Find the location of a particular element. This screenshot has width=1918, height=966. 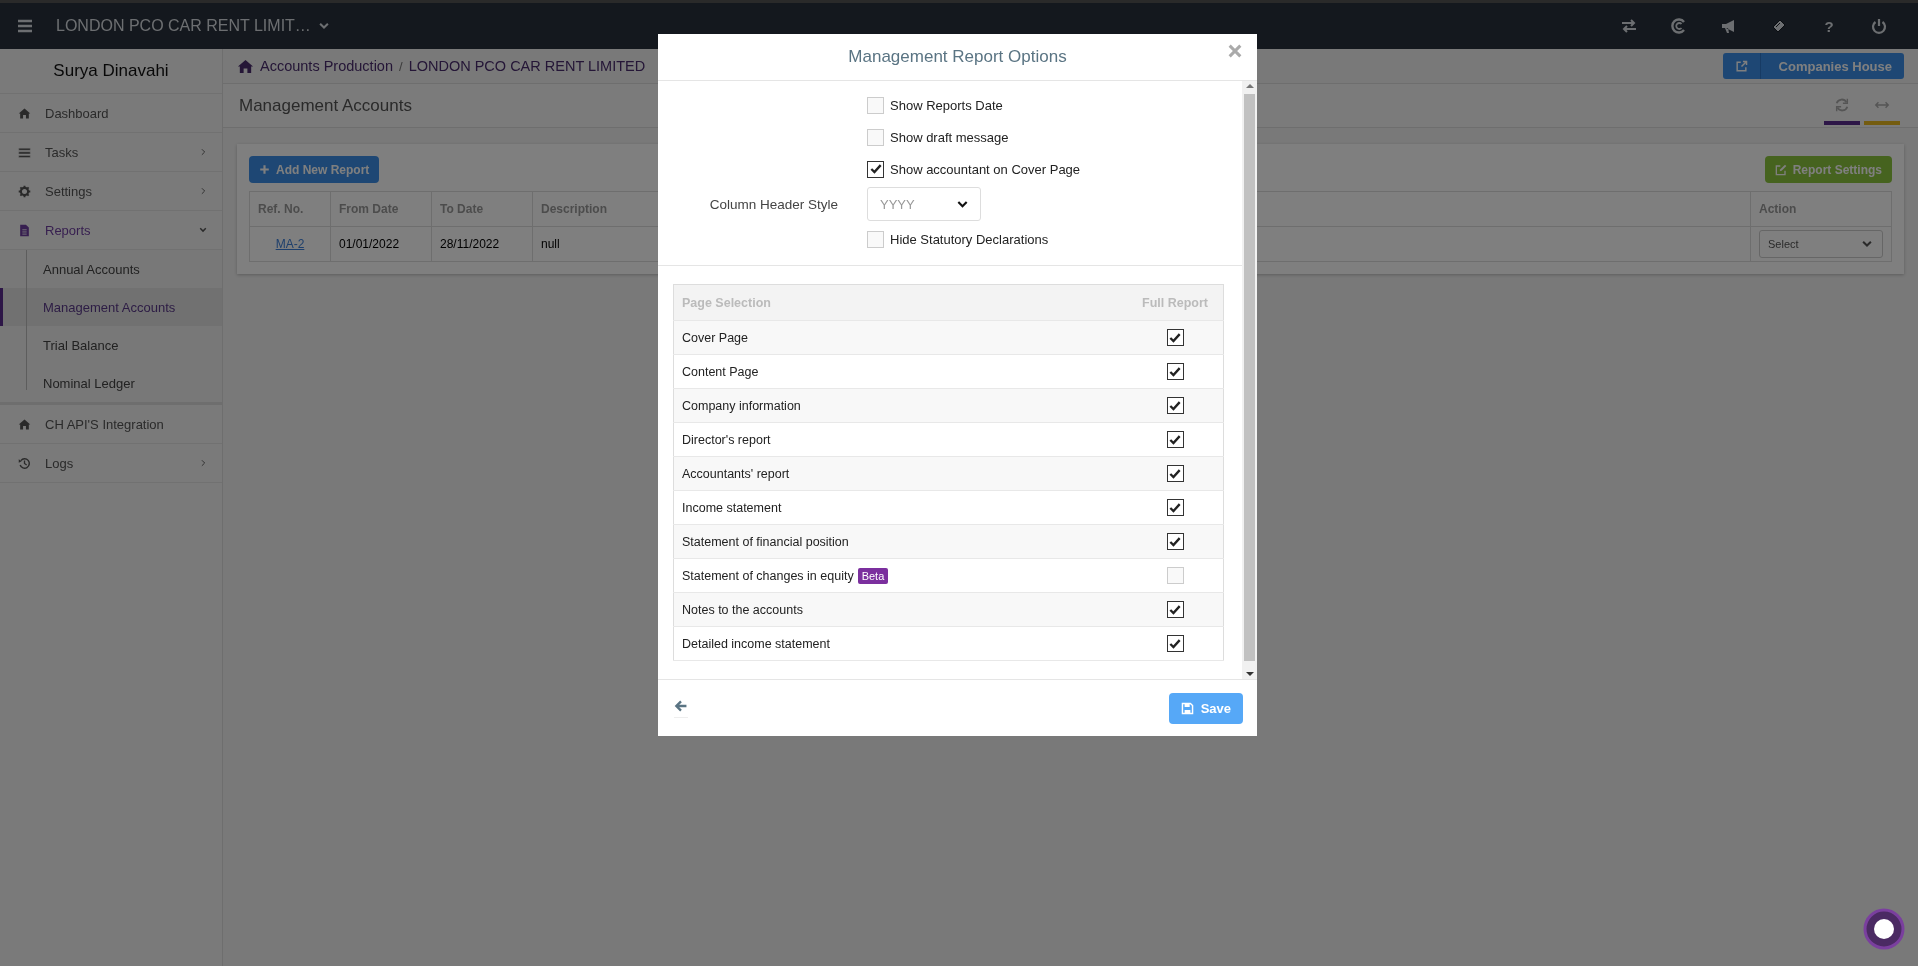

document-icon is located at coordinates (24, 230).